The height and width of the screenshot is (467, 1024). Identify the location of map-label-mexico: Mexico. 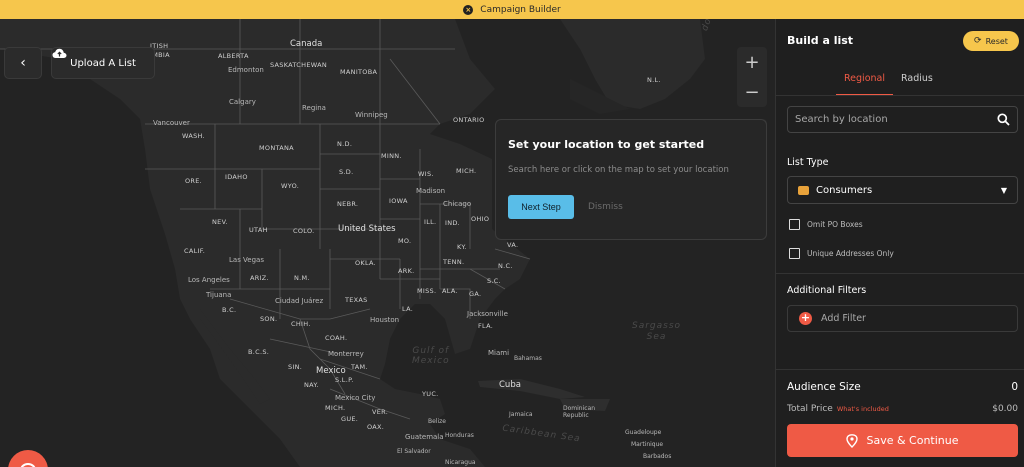
(331, 371).